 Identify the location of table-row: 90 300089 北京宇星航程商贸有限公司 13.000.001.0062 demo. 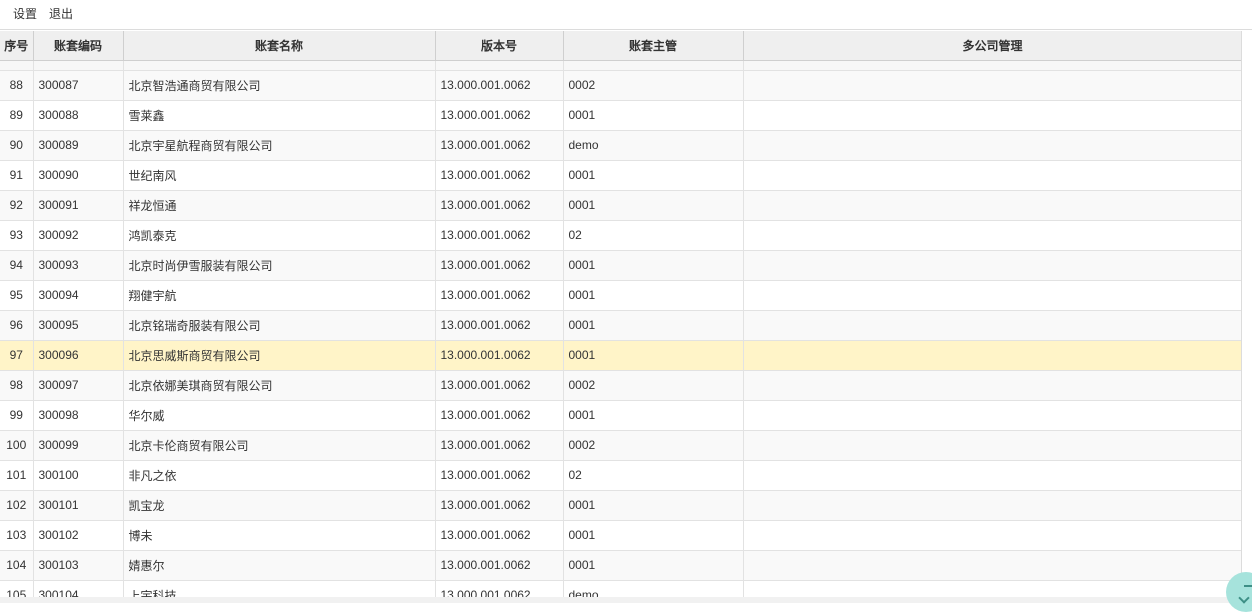
(620, 145).